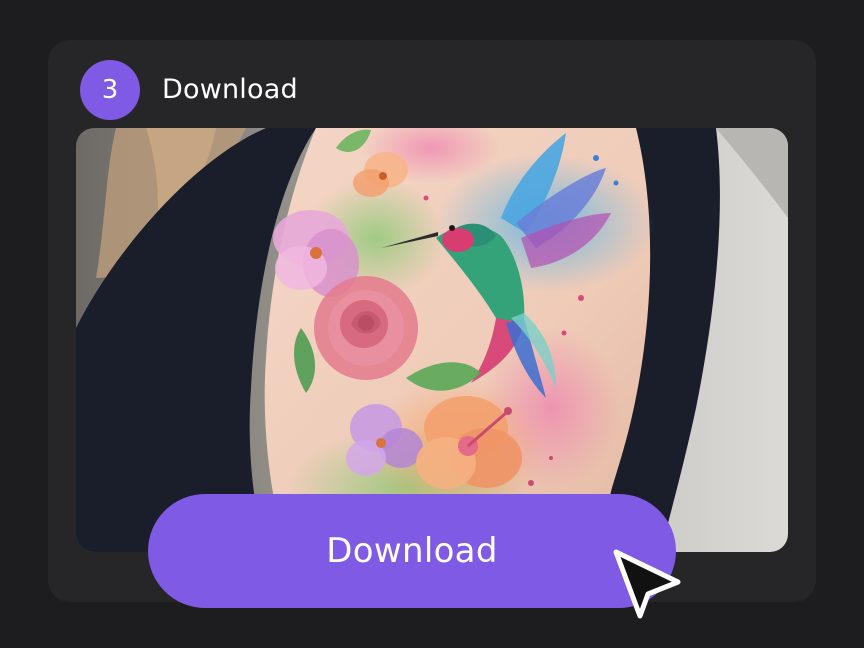 This screenshot has height=648, width=864. I want to click on mouse-pointer-icon, so click(649, 585).